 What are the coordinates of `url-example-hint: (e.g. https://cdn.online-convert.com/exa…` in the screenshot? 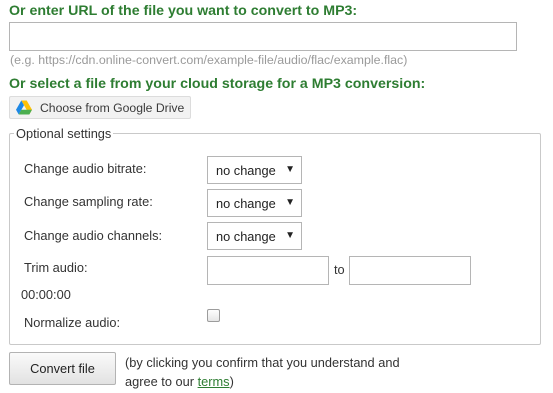 It's located at (209, 60).